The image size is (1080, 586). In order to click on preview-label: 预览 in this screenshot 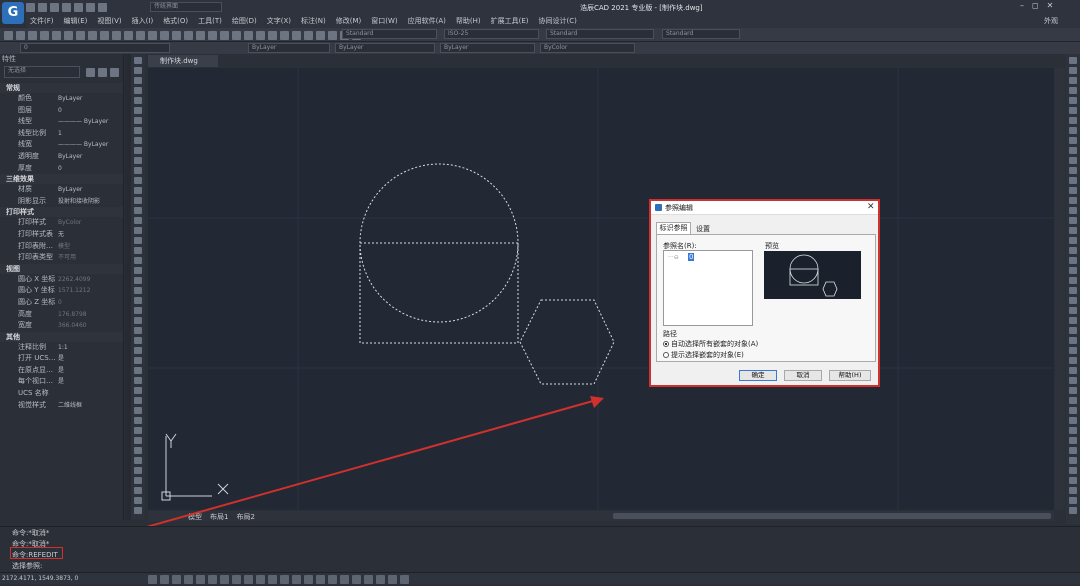, I will do `click(772, 246)`.